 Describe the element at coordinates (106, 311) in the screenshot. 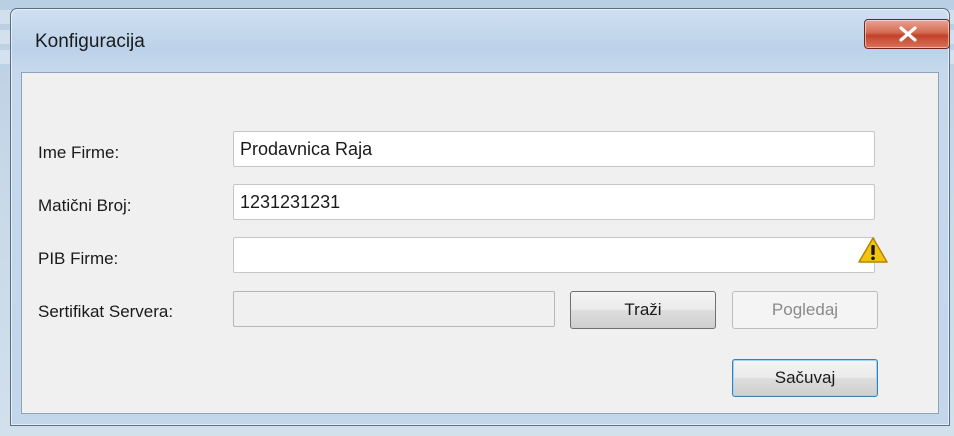

I see `certificate-label: Sertifikat Servera:` at that location.